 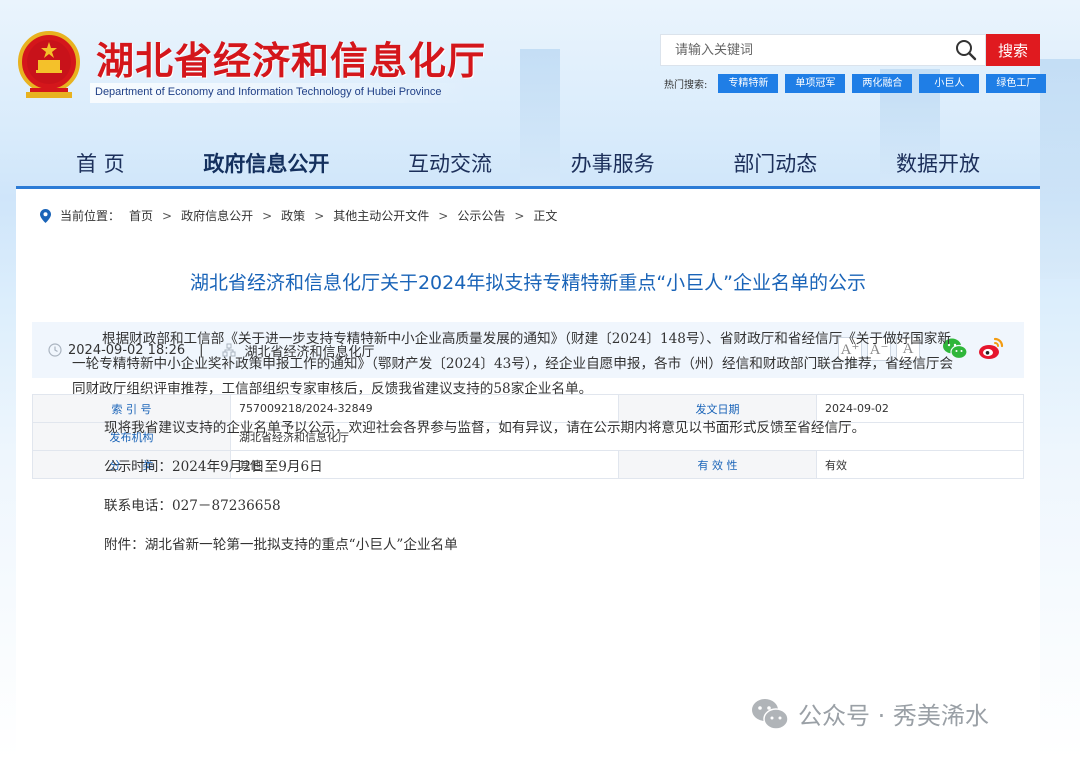 I want to click on breadcrumb-item: 其他主动公开文件, so click(x=381, y=215).